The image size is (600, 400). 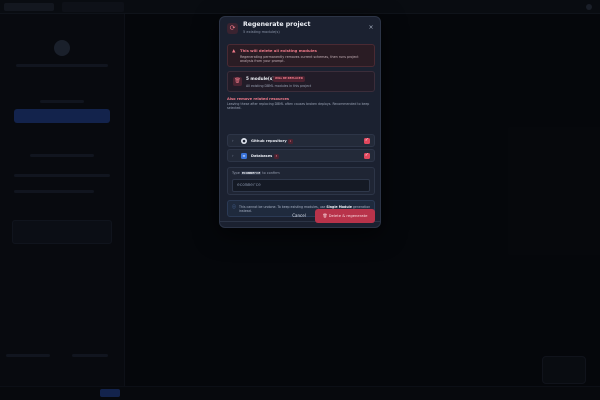 I want to click on confirm-input: ecommerce, so click(x=301, y=185).